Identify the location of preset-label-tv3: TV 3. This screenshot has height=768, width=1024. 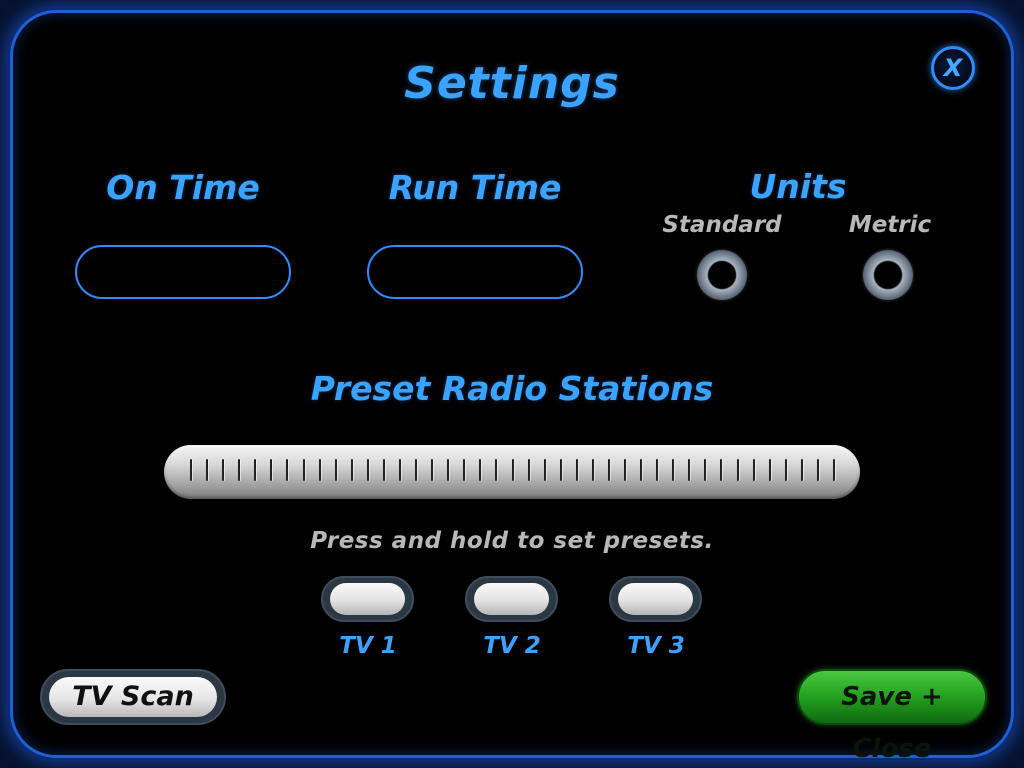
(656, 646).